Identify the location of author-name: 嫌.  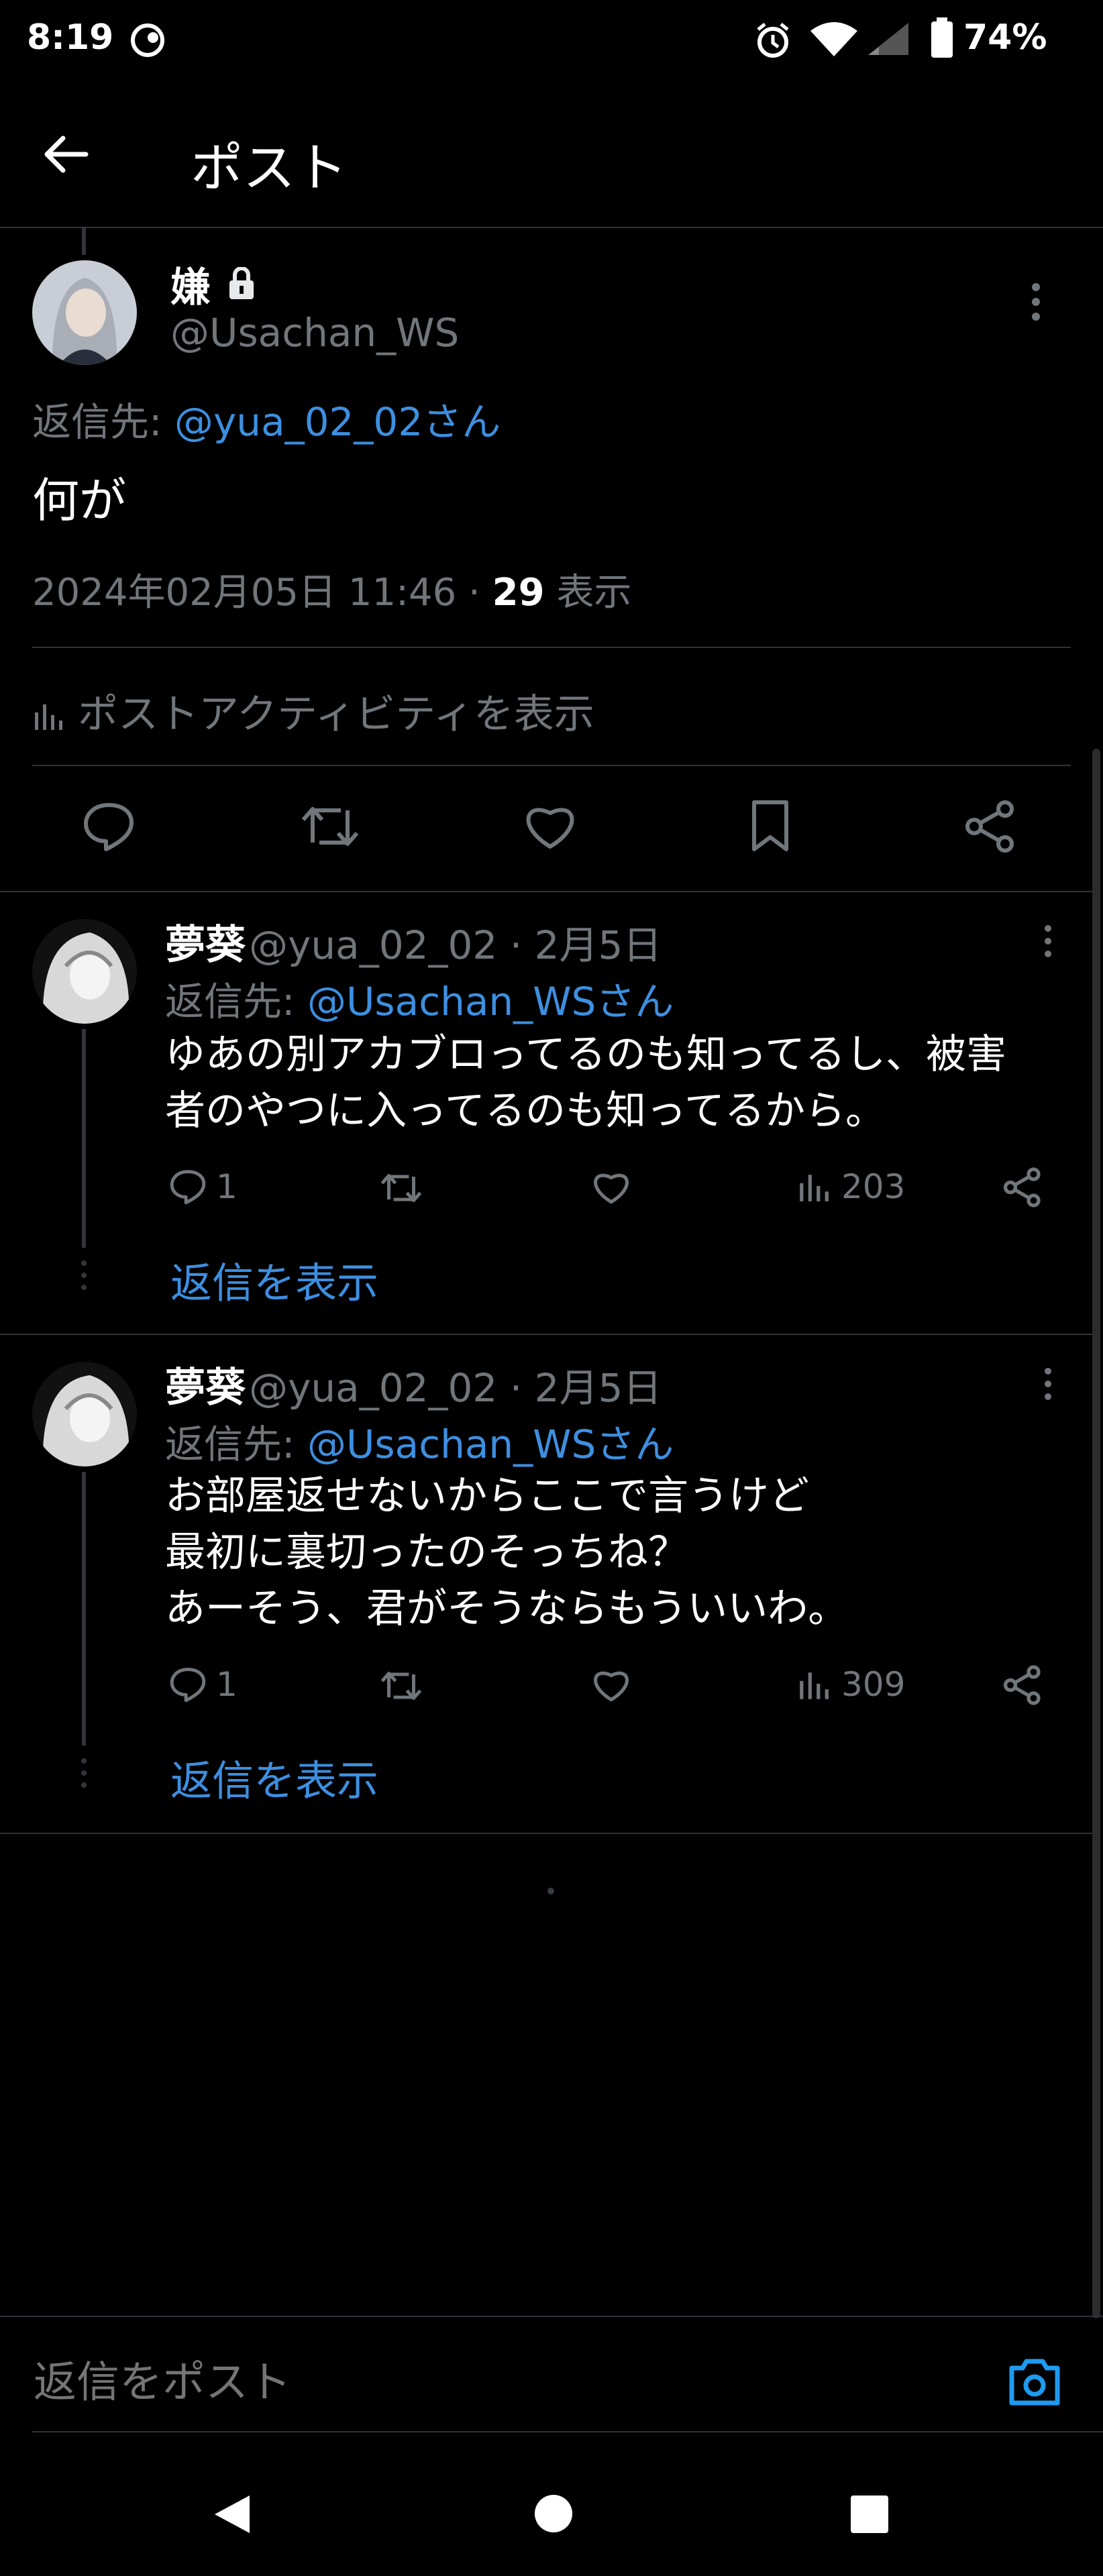
(191, 284).